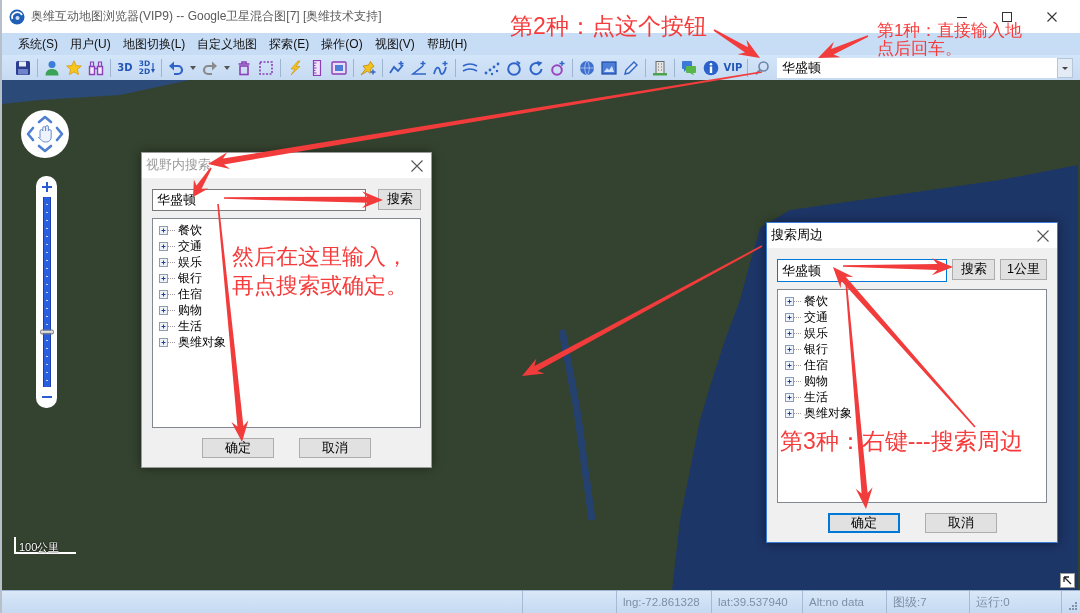  What do you see at coordinates (993, 602) in the screenshot?
I see `status-text: 运行:0` at bounding box center [993, 602].